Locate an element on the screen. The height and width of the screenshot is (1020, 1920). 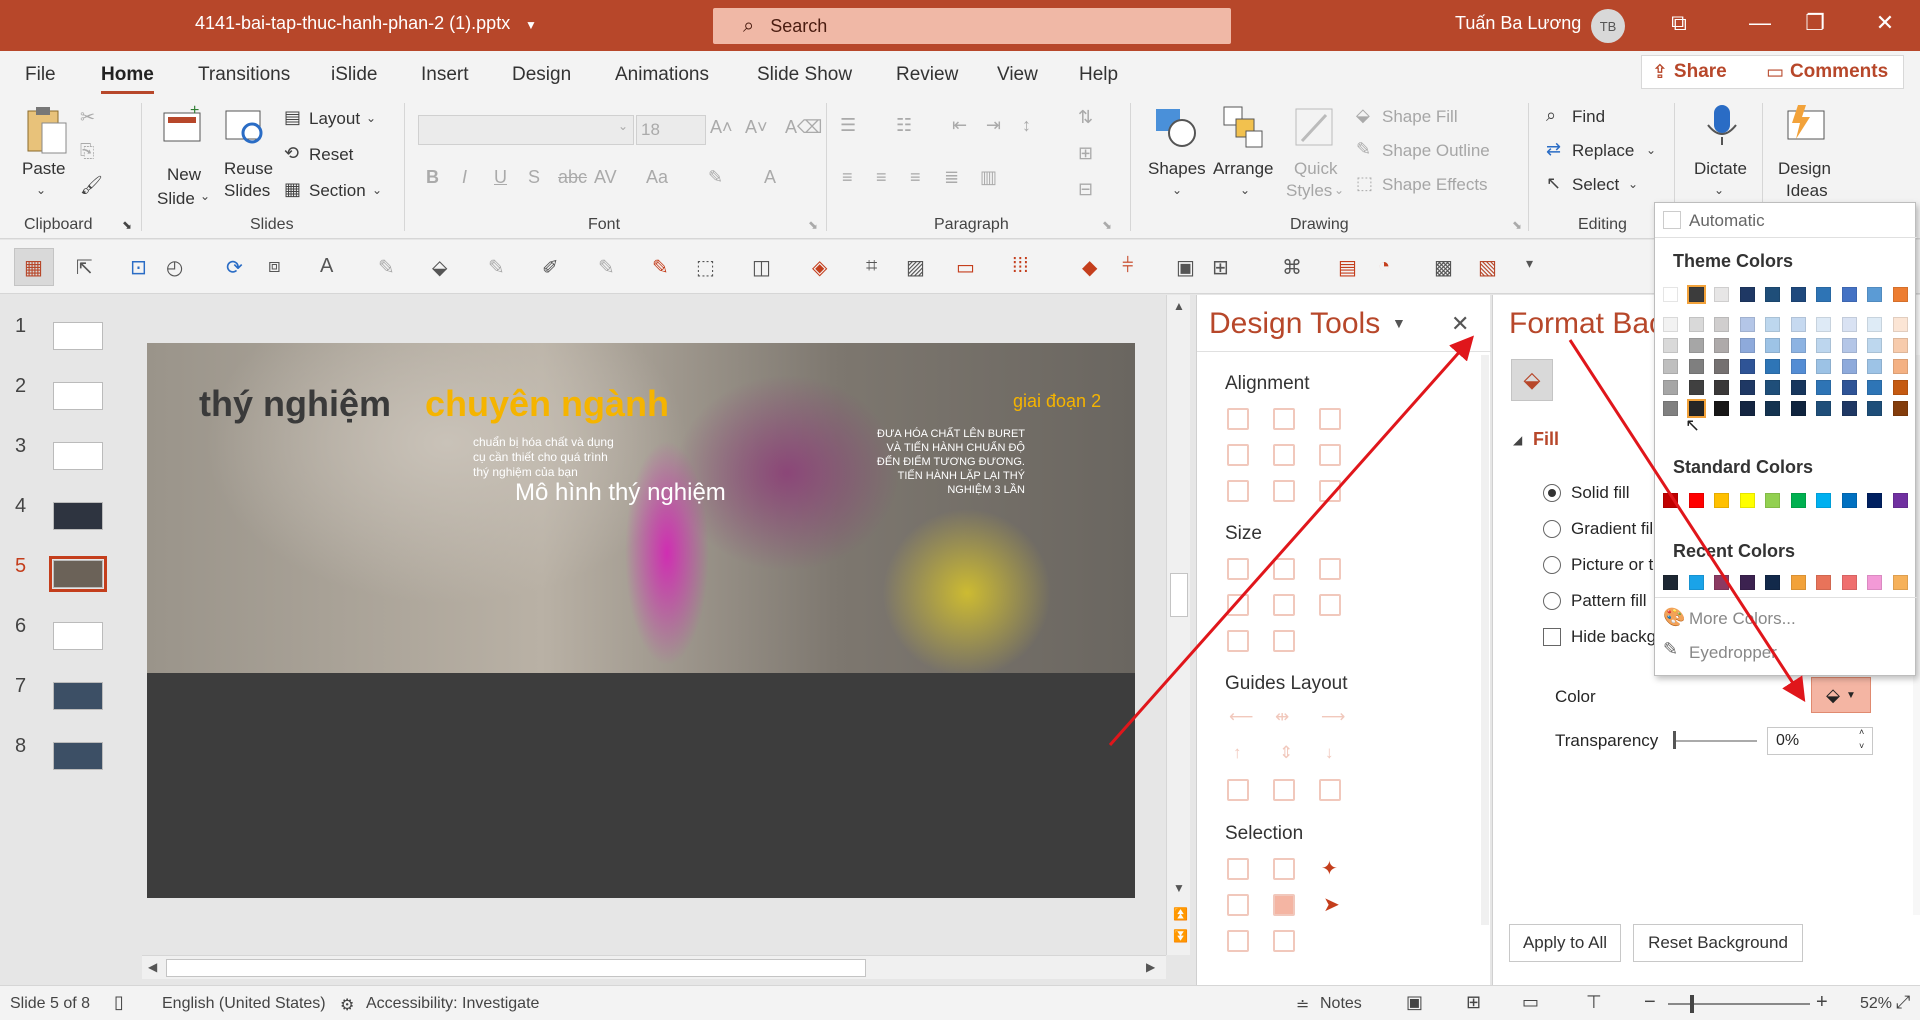
reset-background-button: Reset Background is located at coordinates (1718, 943).